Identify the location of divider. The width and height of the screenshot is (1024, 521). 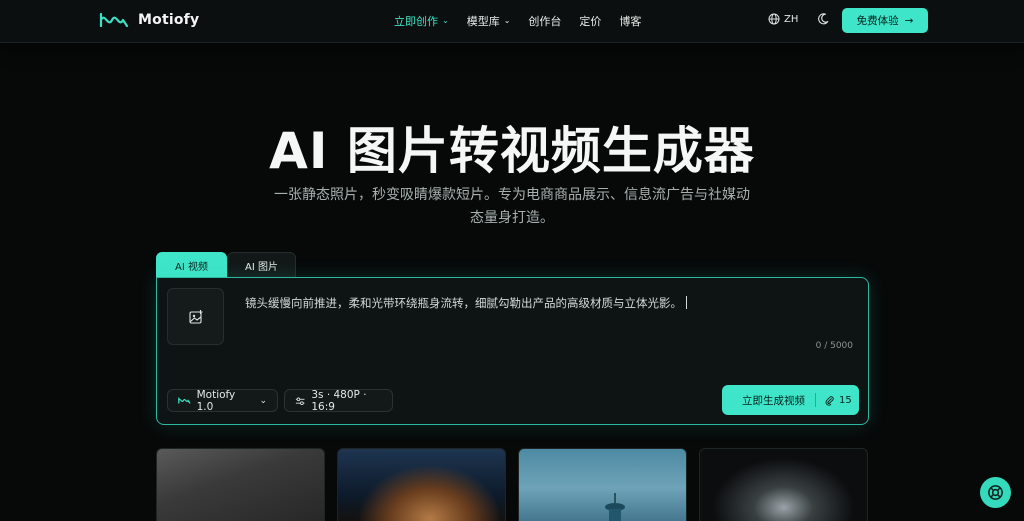
(815, 400).